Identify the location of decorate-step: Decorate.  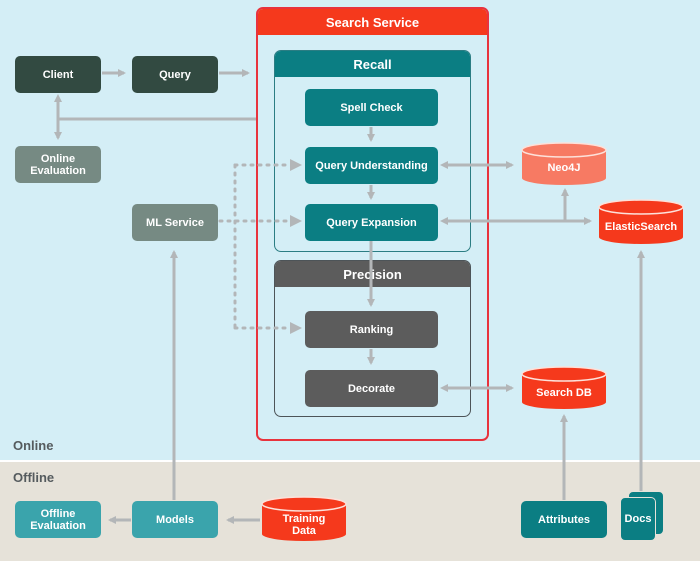
(371, 388).